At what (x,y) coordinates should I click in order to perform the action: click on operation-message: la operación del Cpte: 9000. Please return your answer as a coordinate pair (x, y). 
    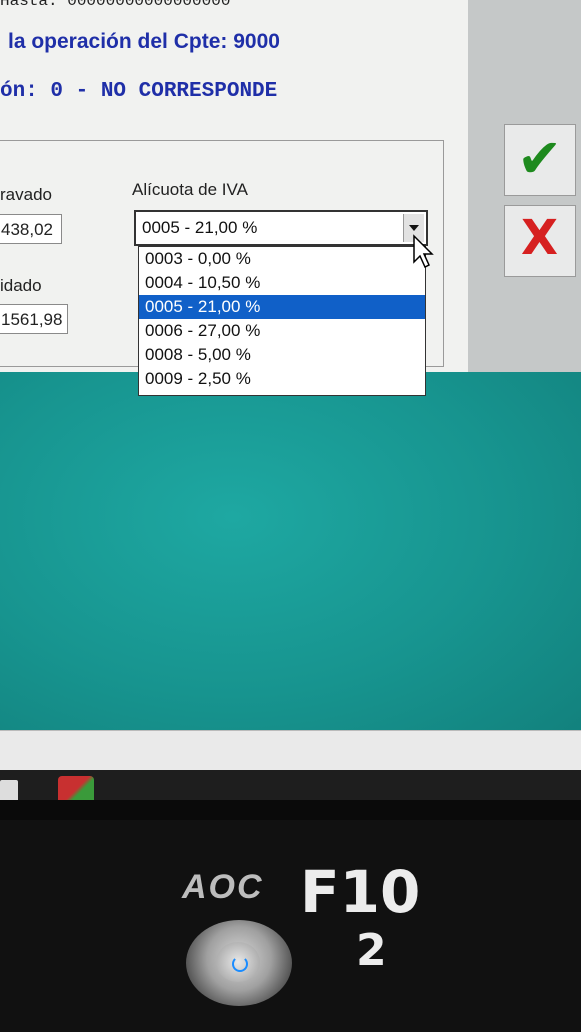
    Looking at the image, I should click on (144, 41).